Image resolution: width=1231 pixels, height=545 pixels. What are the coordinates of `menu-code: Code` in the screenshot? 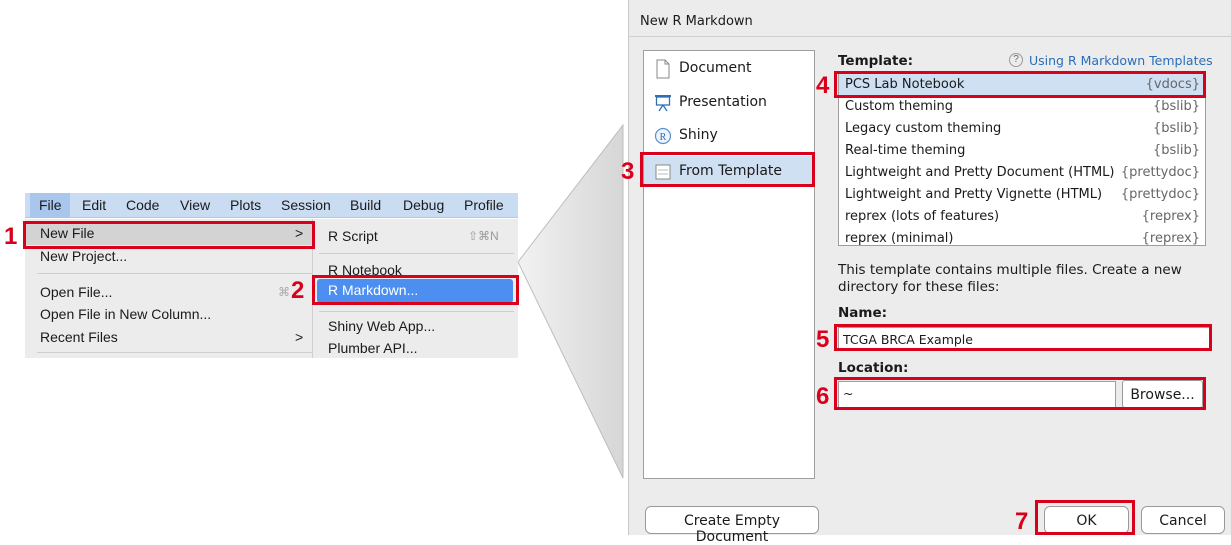 It's located at (142, 205).